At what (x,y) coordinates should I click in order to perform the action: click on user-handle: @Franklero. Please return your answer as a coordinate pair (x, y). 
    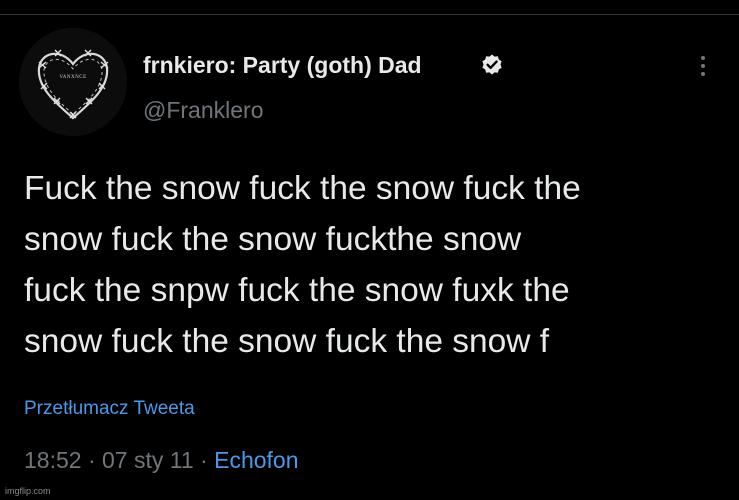
    Looking at the image, I should click on (203, 110).